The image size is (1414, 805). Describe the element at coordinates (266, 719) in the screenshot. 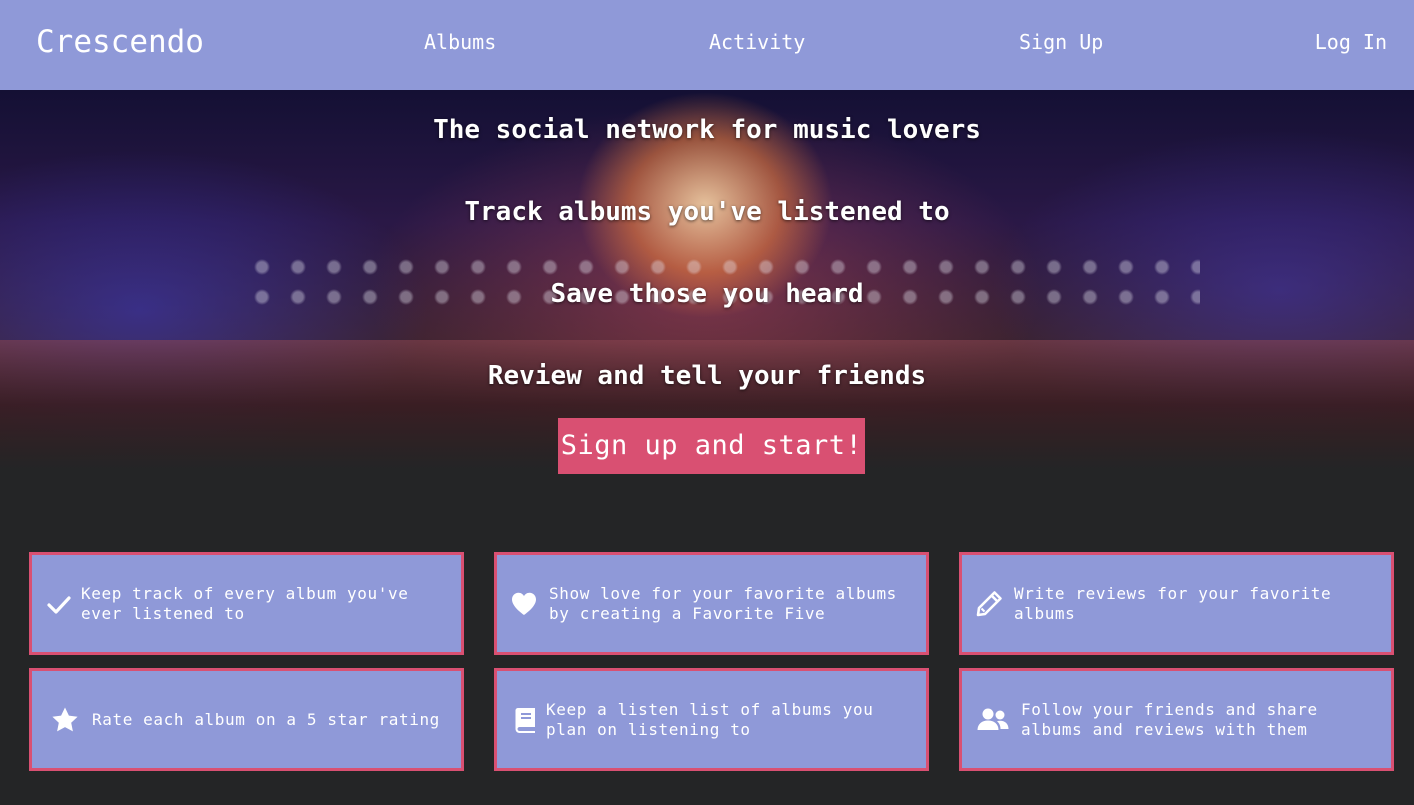

I see `feature-text: Rate each album on a 5 star rating` at that location.